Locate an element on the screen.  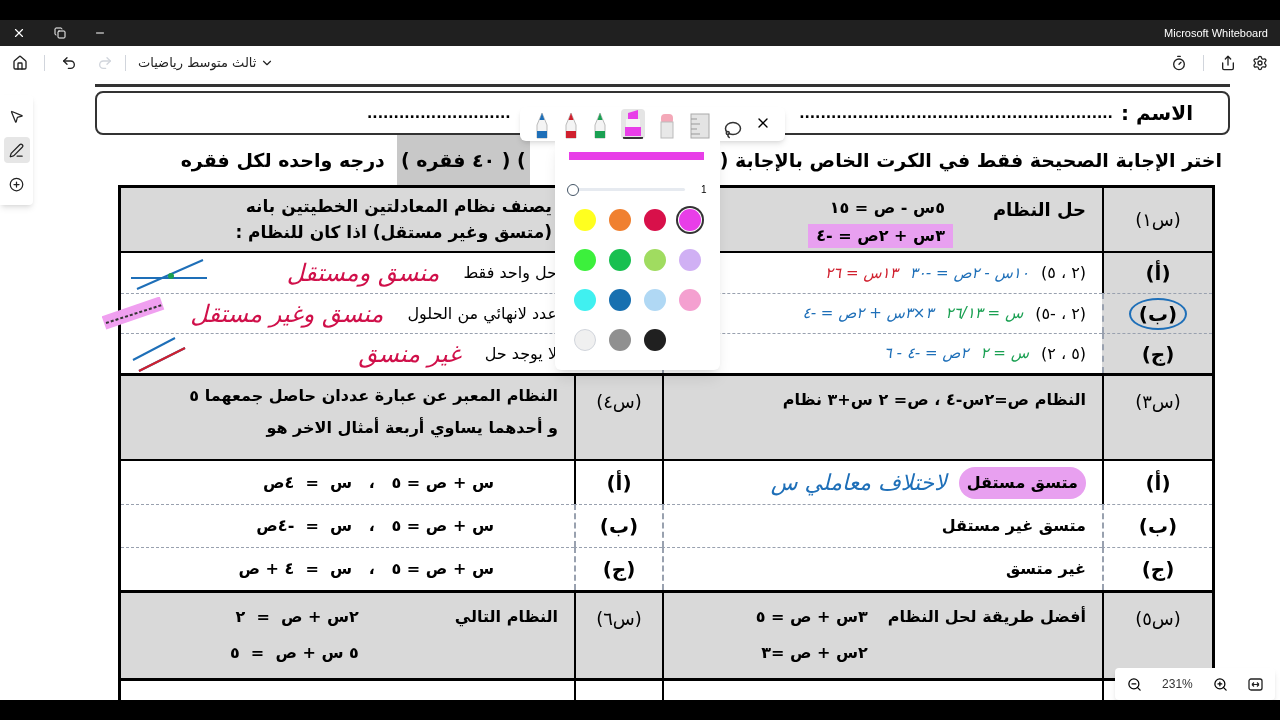
question-label: (س٦) is located at coordinates (619, 619).